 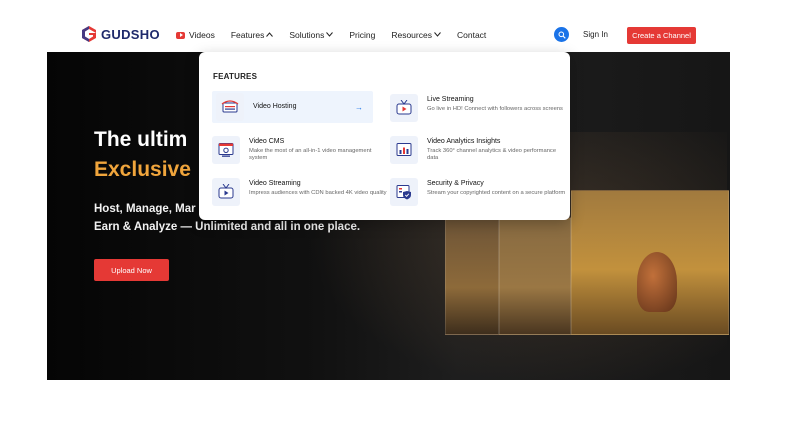 I want to click on search-icon, so click(x=562, y=35).